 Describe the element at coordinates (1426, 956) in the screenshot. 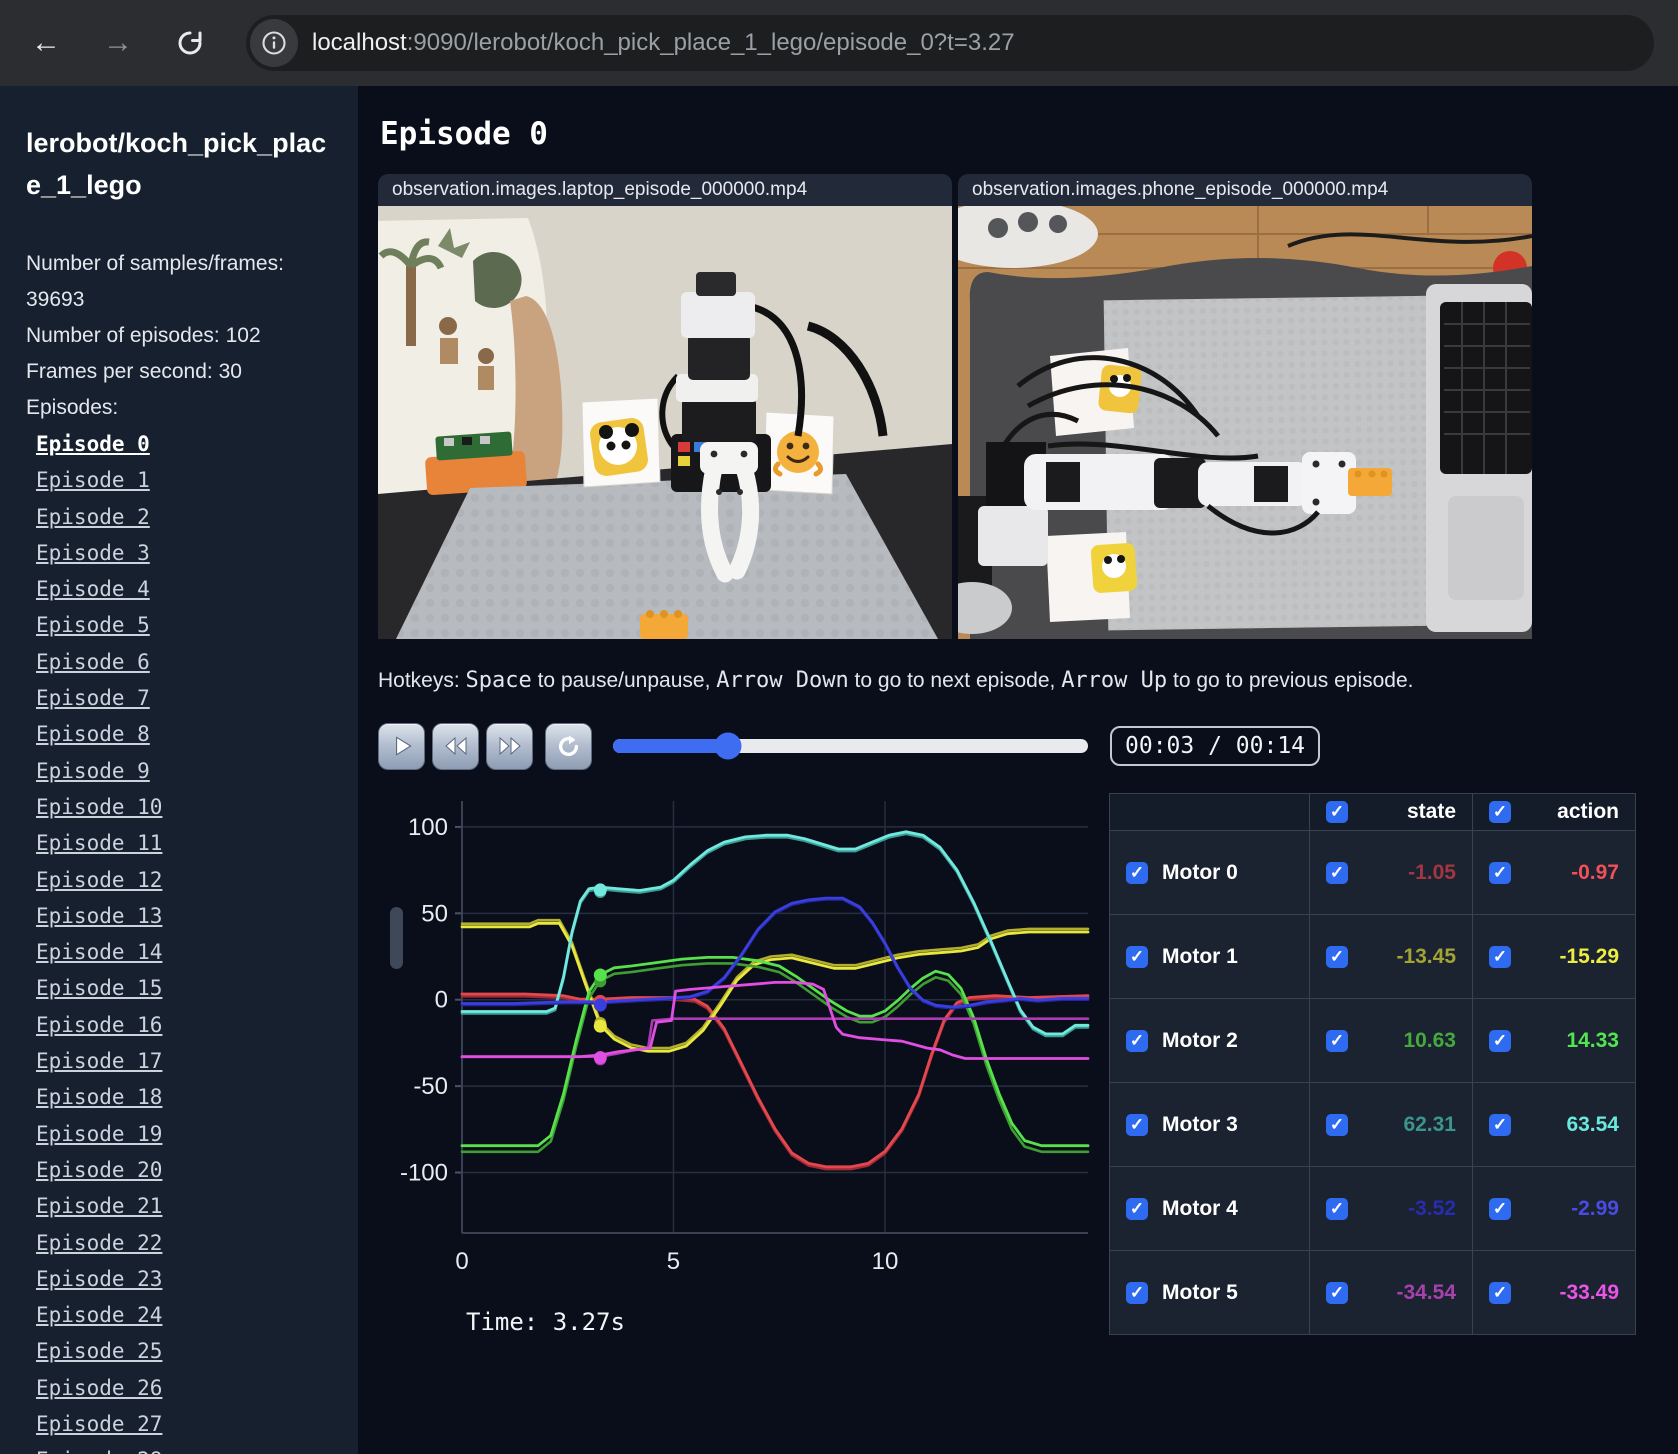

I see `motor-state-value: -13.45` at that location.